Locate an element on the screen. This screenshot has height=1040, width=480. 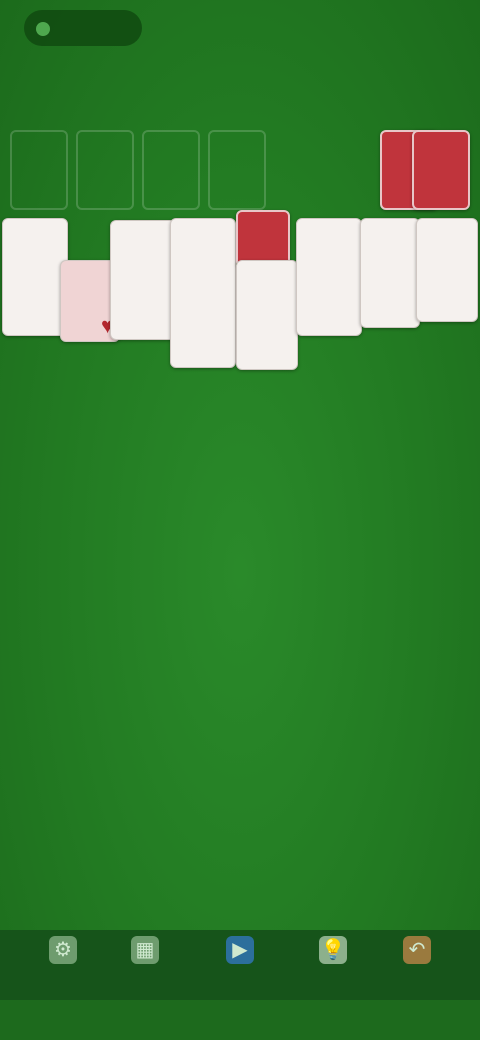
stat-moves is located at coordinates (370, 92).